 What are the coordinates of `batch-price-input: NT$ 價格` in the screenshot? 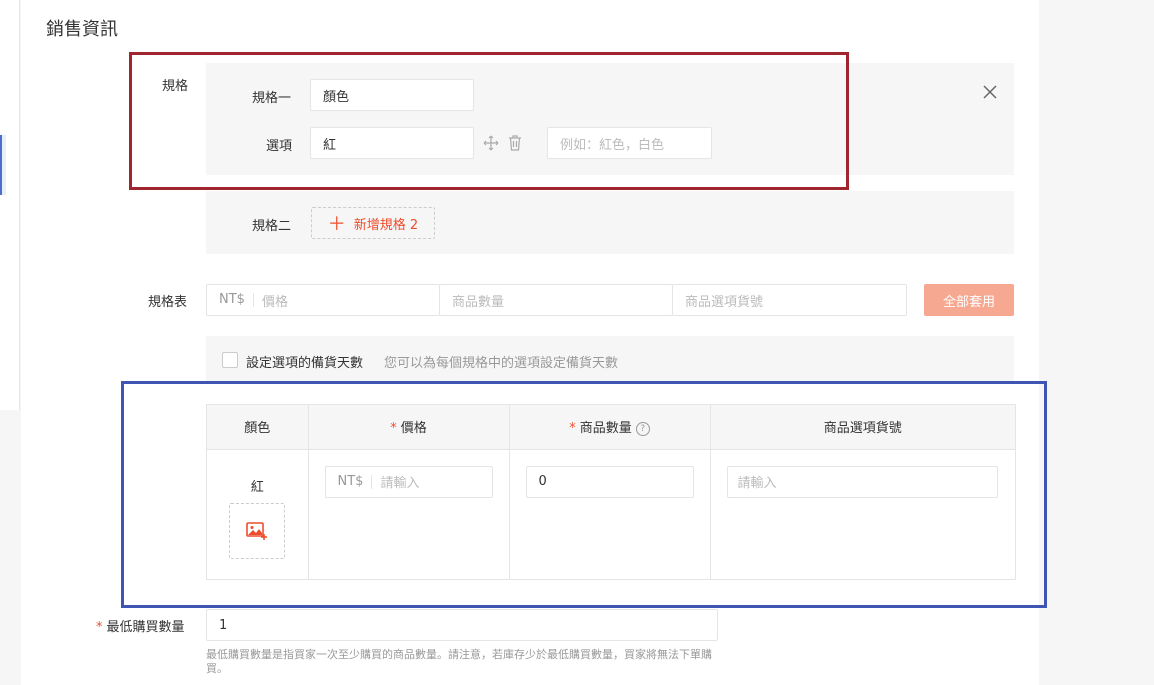 It's located at (323, 300).